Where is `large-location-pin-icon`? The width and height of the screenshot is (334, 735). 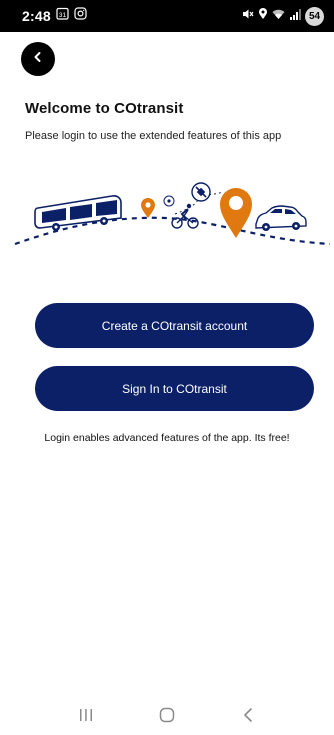 large-location-pin-icon is located at coordinates (236, 213).